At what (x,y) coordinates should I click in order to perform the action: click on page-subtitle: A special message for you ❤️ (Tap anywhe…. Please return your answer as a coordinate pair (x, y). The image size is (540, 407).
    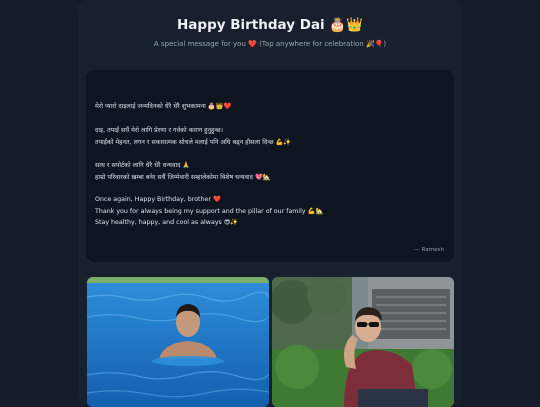
    Looking at the image, I should click on (270, 44).